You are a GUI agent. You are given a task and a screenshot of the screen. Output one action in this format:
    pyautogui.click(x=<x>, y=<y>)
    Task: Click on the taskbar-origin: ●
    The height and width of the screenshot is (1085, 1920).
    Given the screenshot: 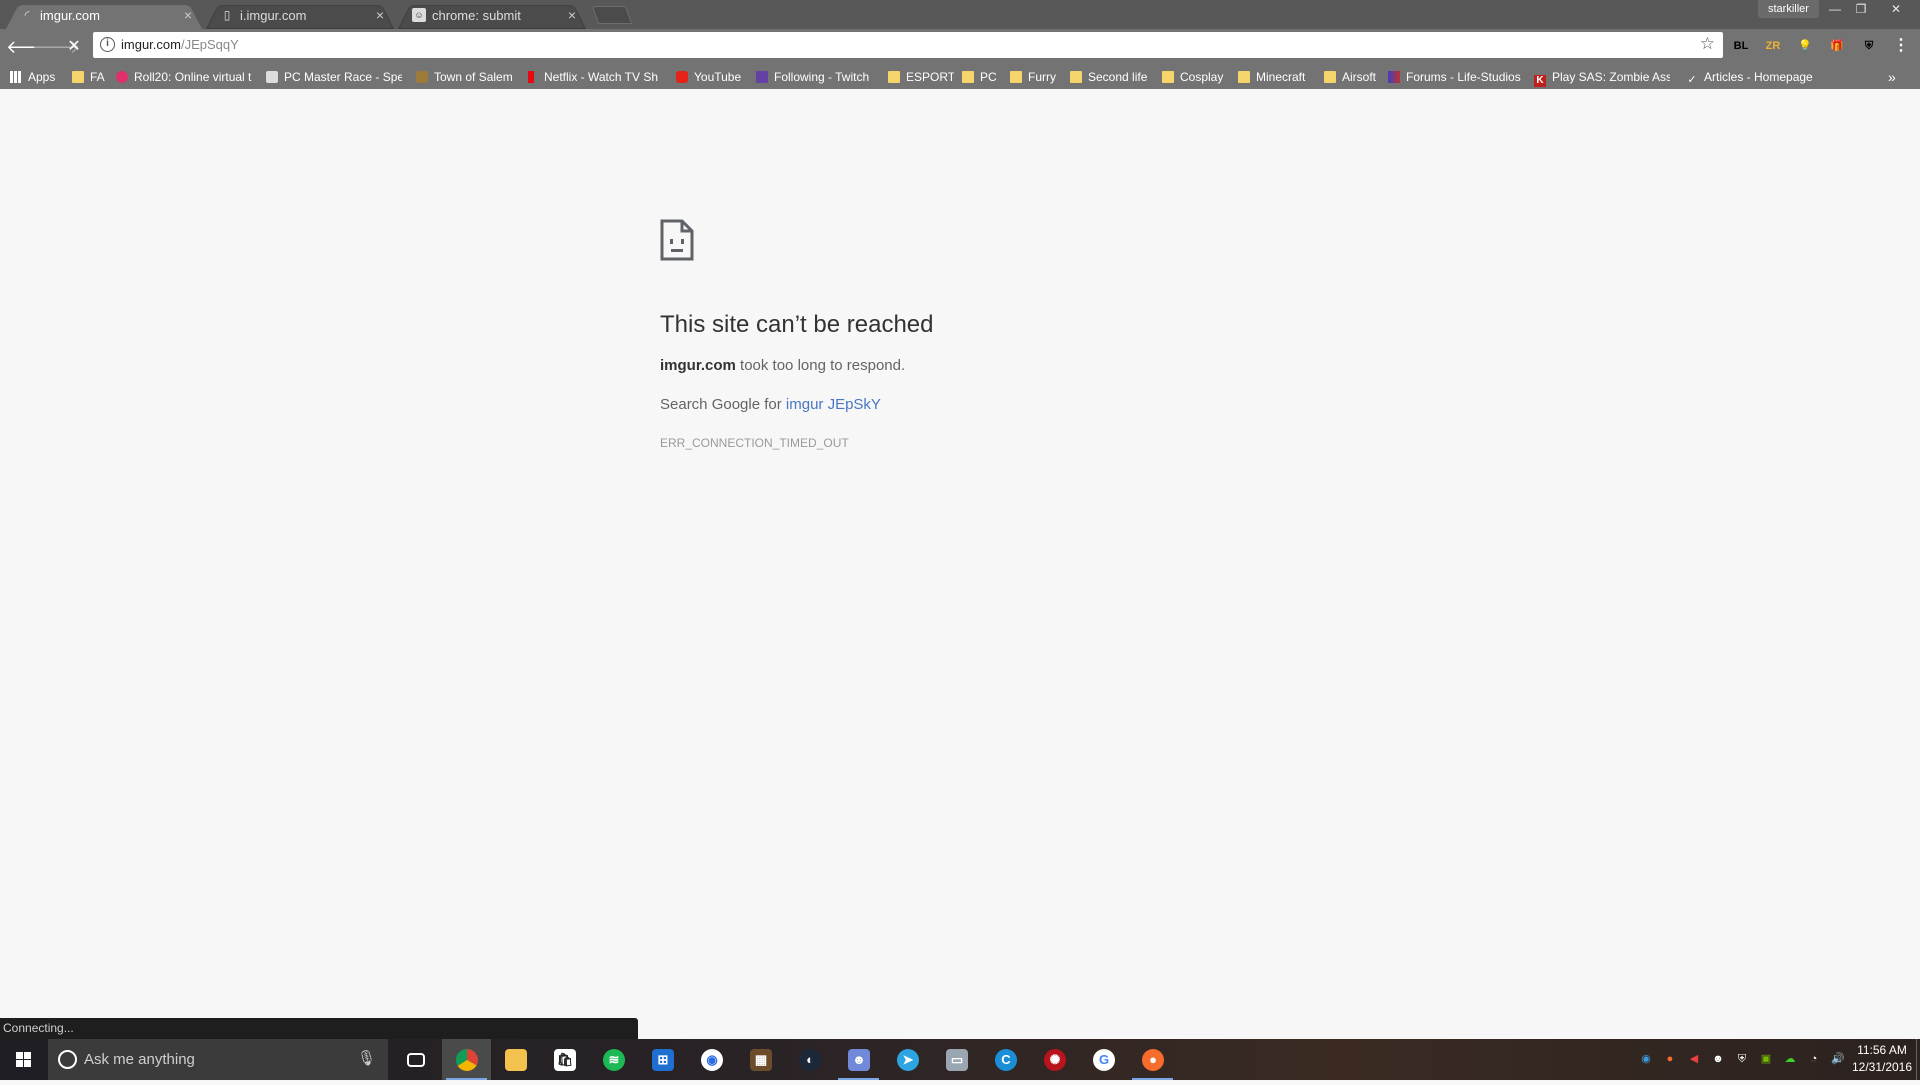 What is the action you would take?
    pyautogui.click(x=1152, y=1059)
    